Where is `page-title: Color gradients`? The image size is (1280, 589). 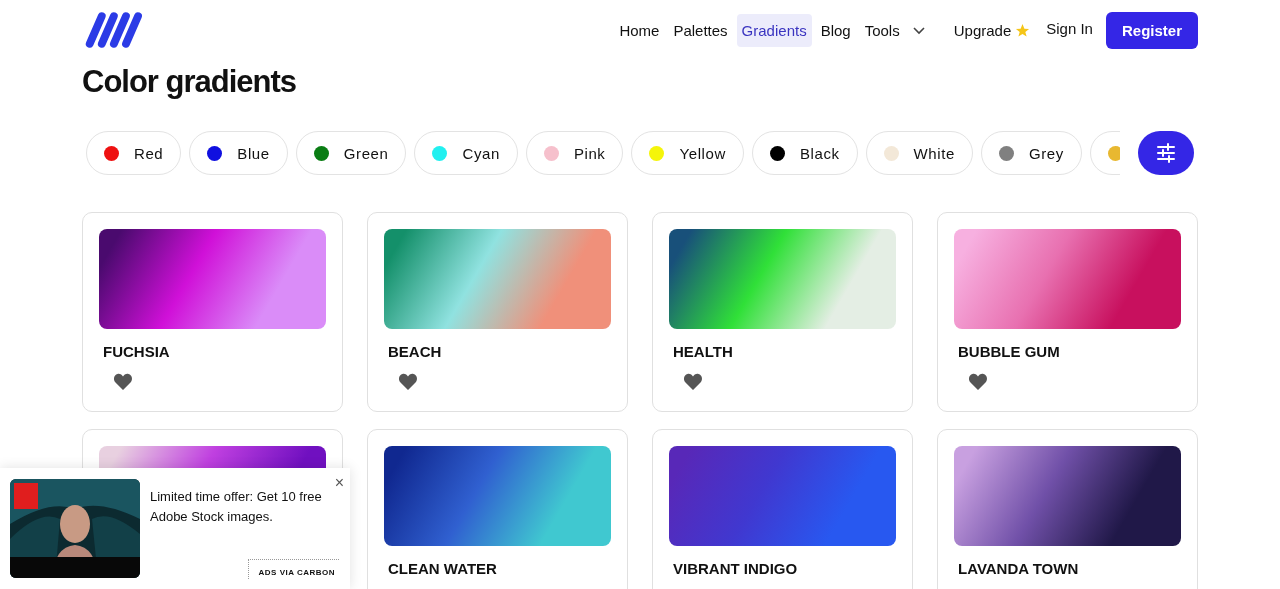 page-title: Color gradients is located at coordinates (190, 82).